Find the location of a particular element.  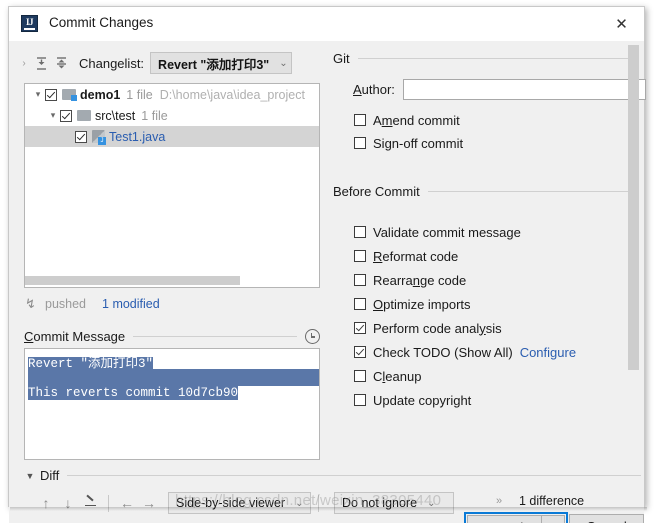

checkbox-label: Check TODO (Show All) is located at coordinates (443, 352).